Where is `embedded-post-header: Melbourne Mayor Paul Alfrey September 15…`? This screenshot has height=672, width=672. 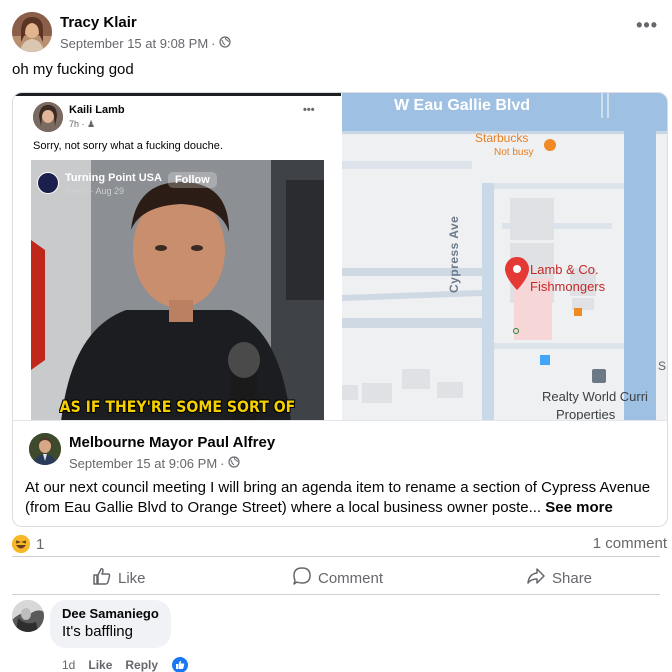
embedded-post-header: Melbourne Mayor Paul Alfrey September 15… is located at coordinates (152, 452).